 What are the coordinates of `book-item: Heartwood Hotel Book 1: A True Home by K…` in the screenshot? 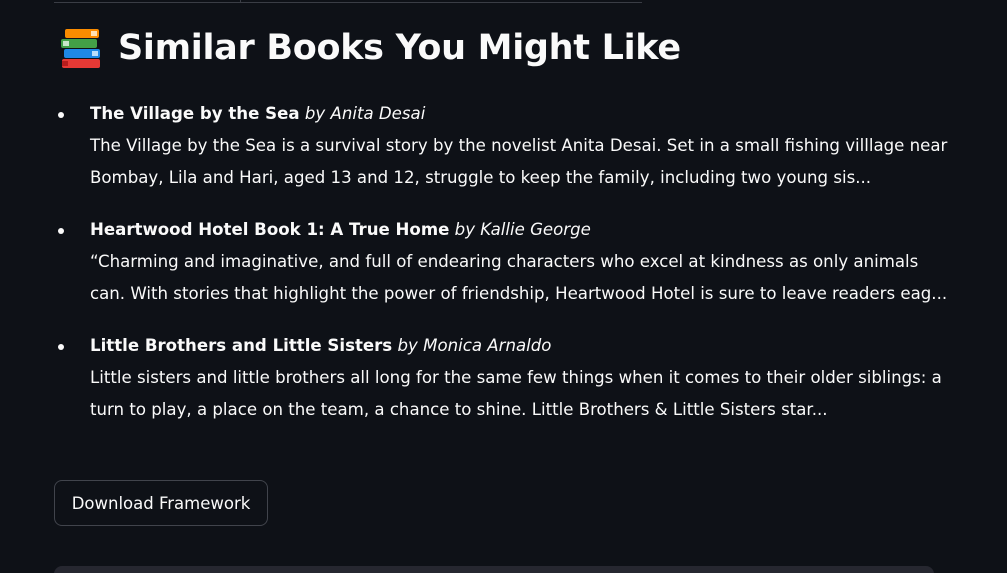 It's located at (504, 262).